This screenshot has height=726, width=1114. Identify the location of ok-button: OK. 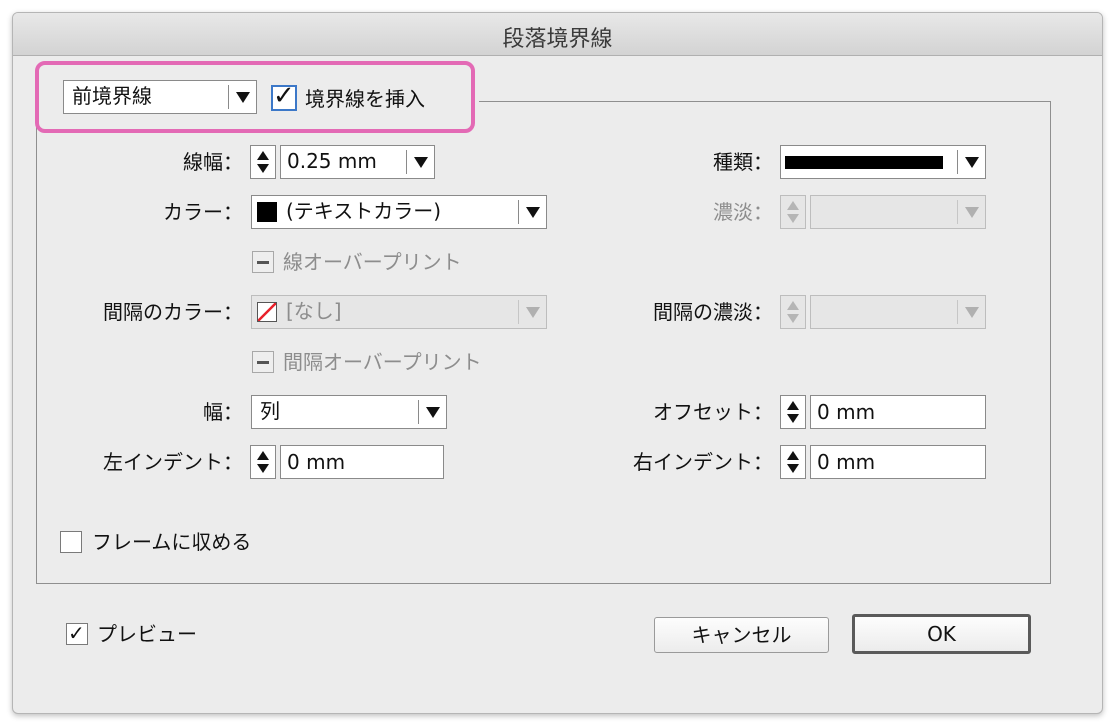
(941, 634).